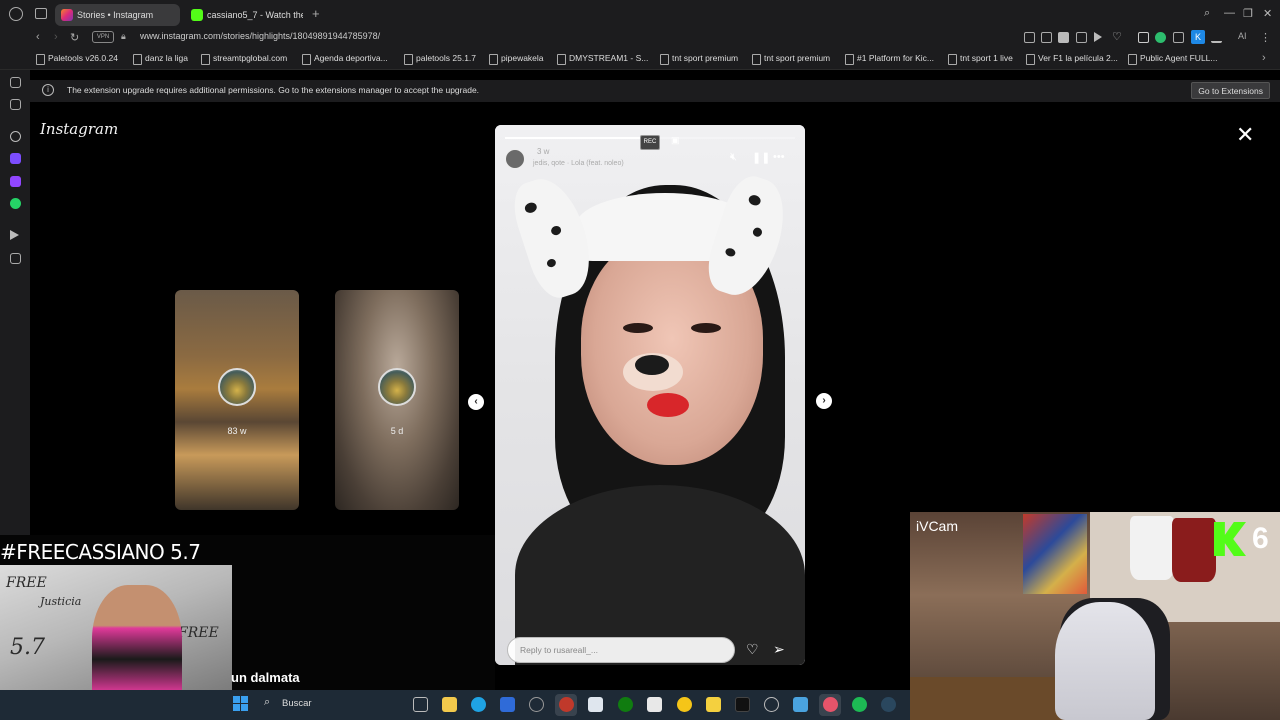 The image size is (1280, 720). What do you see at coordinates (1160, 37) in the screenshot?
I see `green-extension-icon` at bounding box center [1160, 37].